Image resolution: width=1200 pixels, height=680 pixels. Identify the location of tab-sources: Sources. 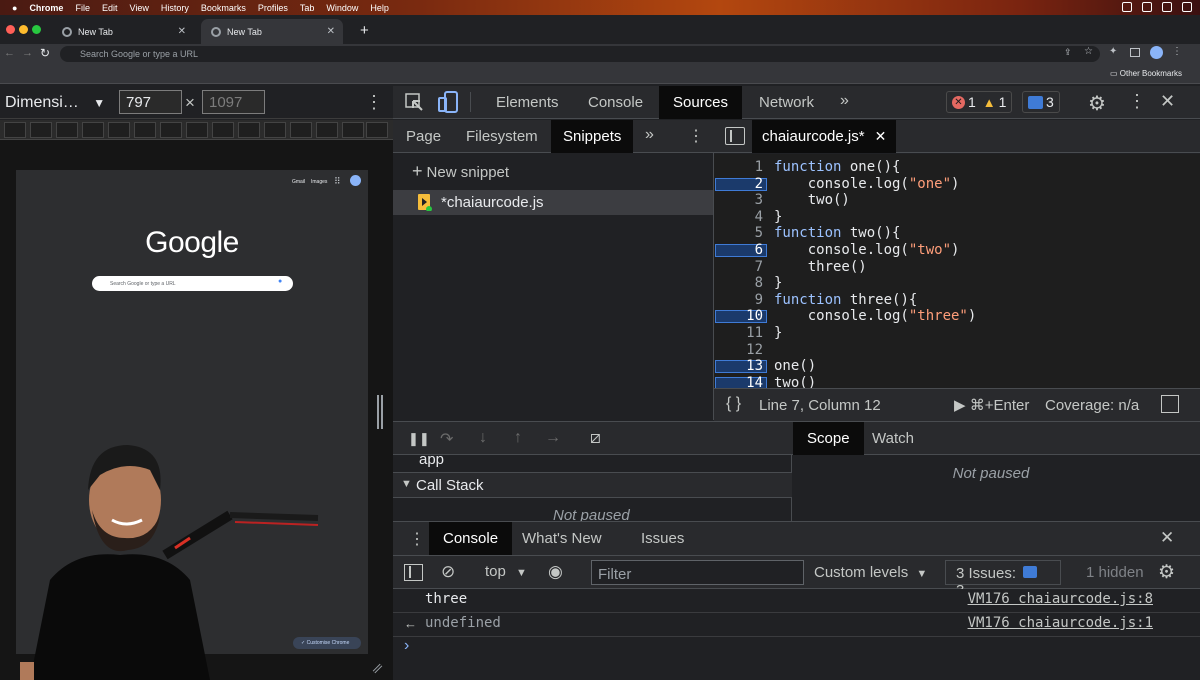
(701, 102).